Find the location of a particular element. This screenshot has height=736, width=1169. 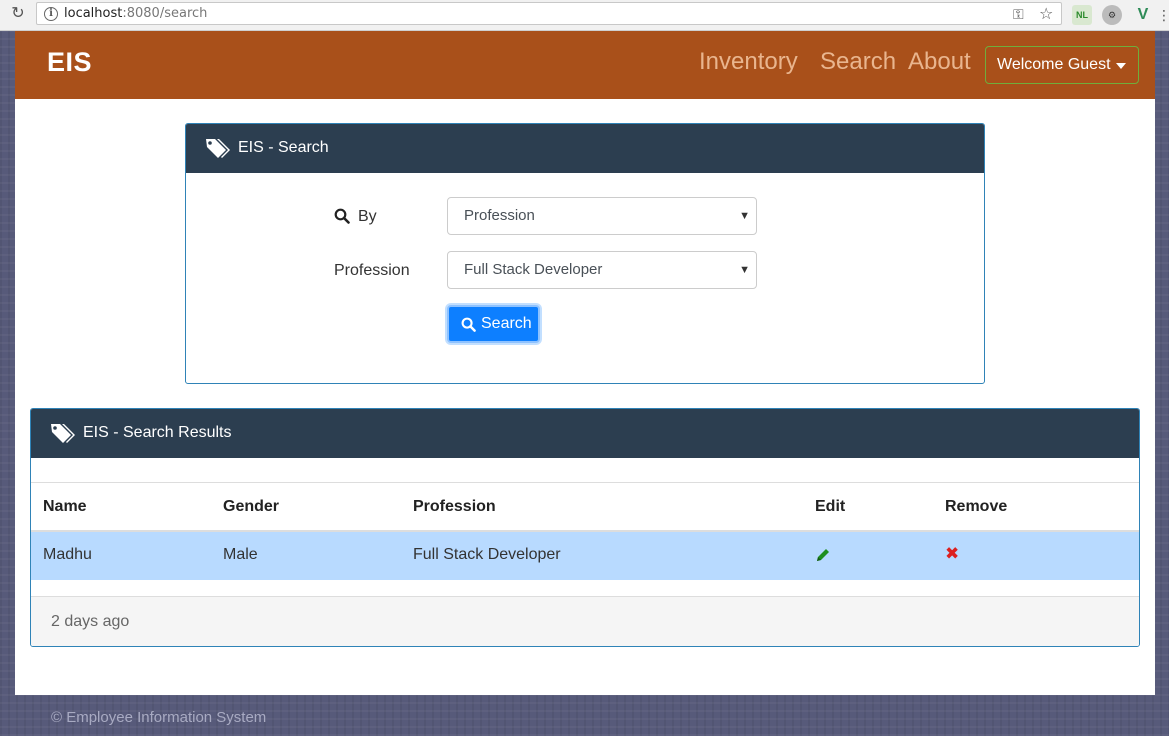

search-panel-header: EIS - Search is located at coordinates (585, 148).